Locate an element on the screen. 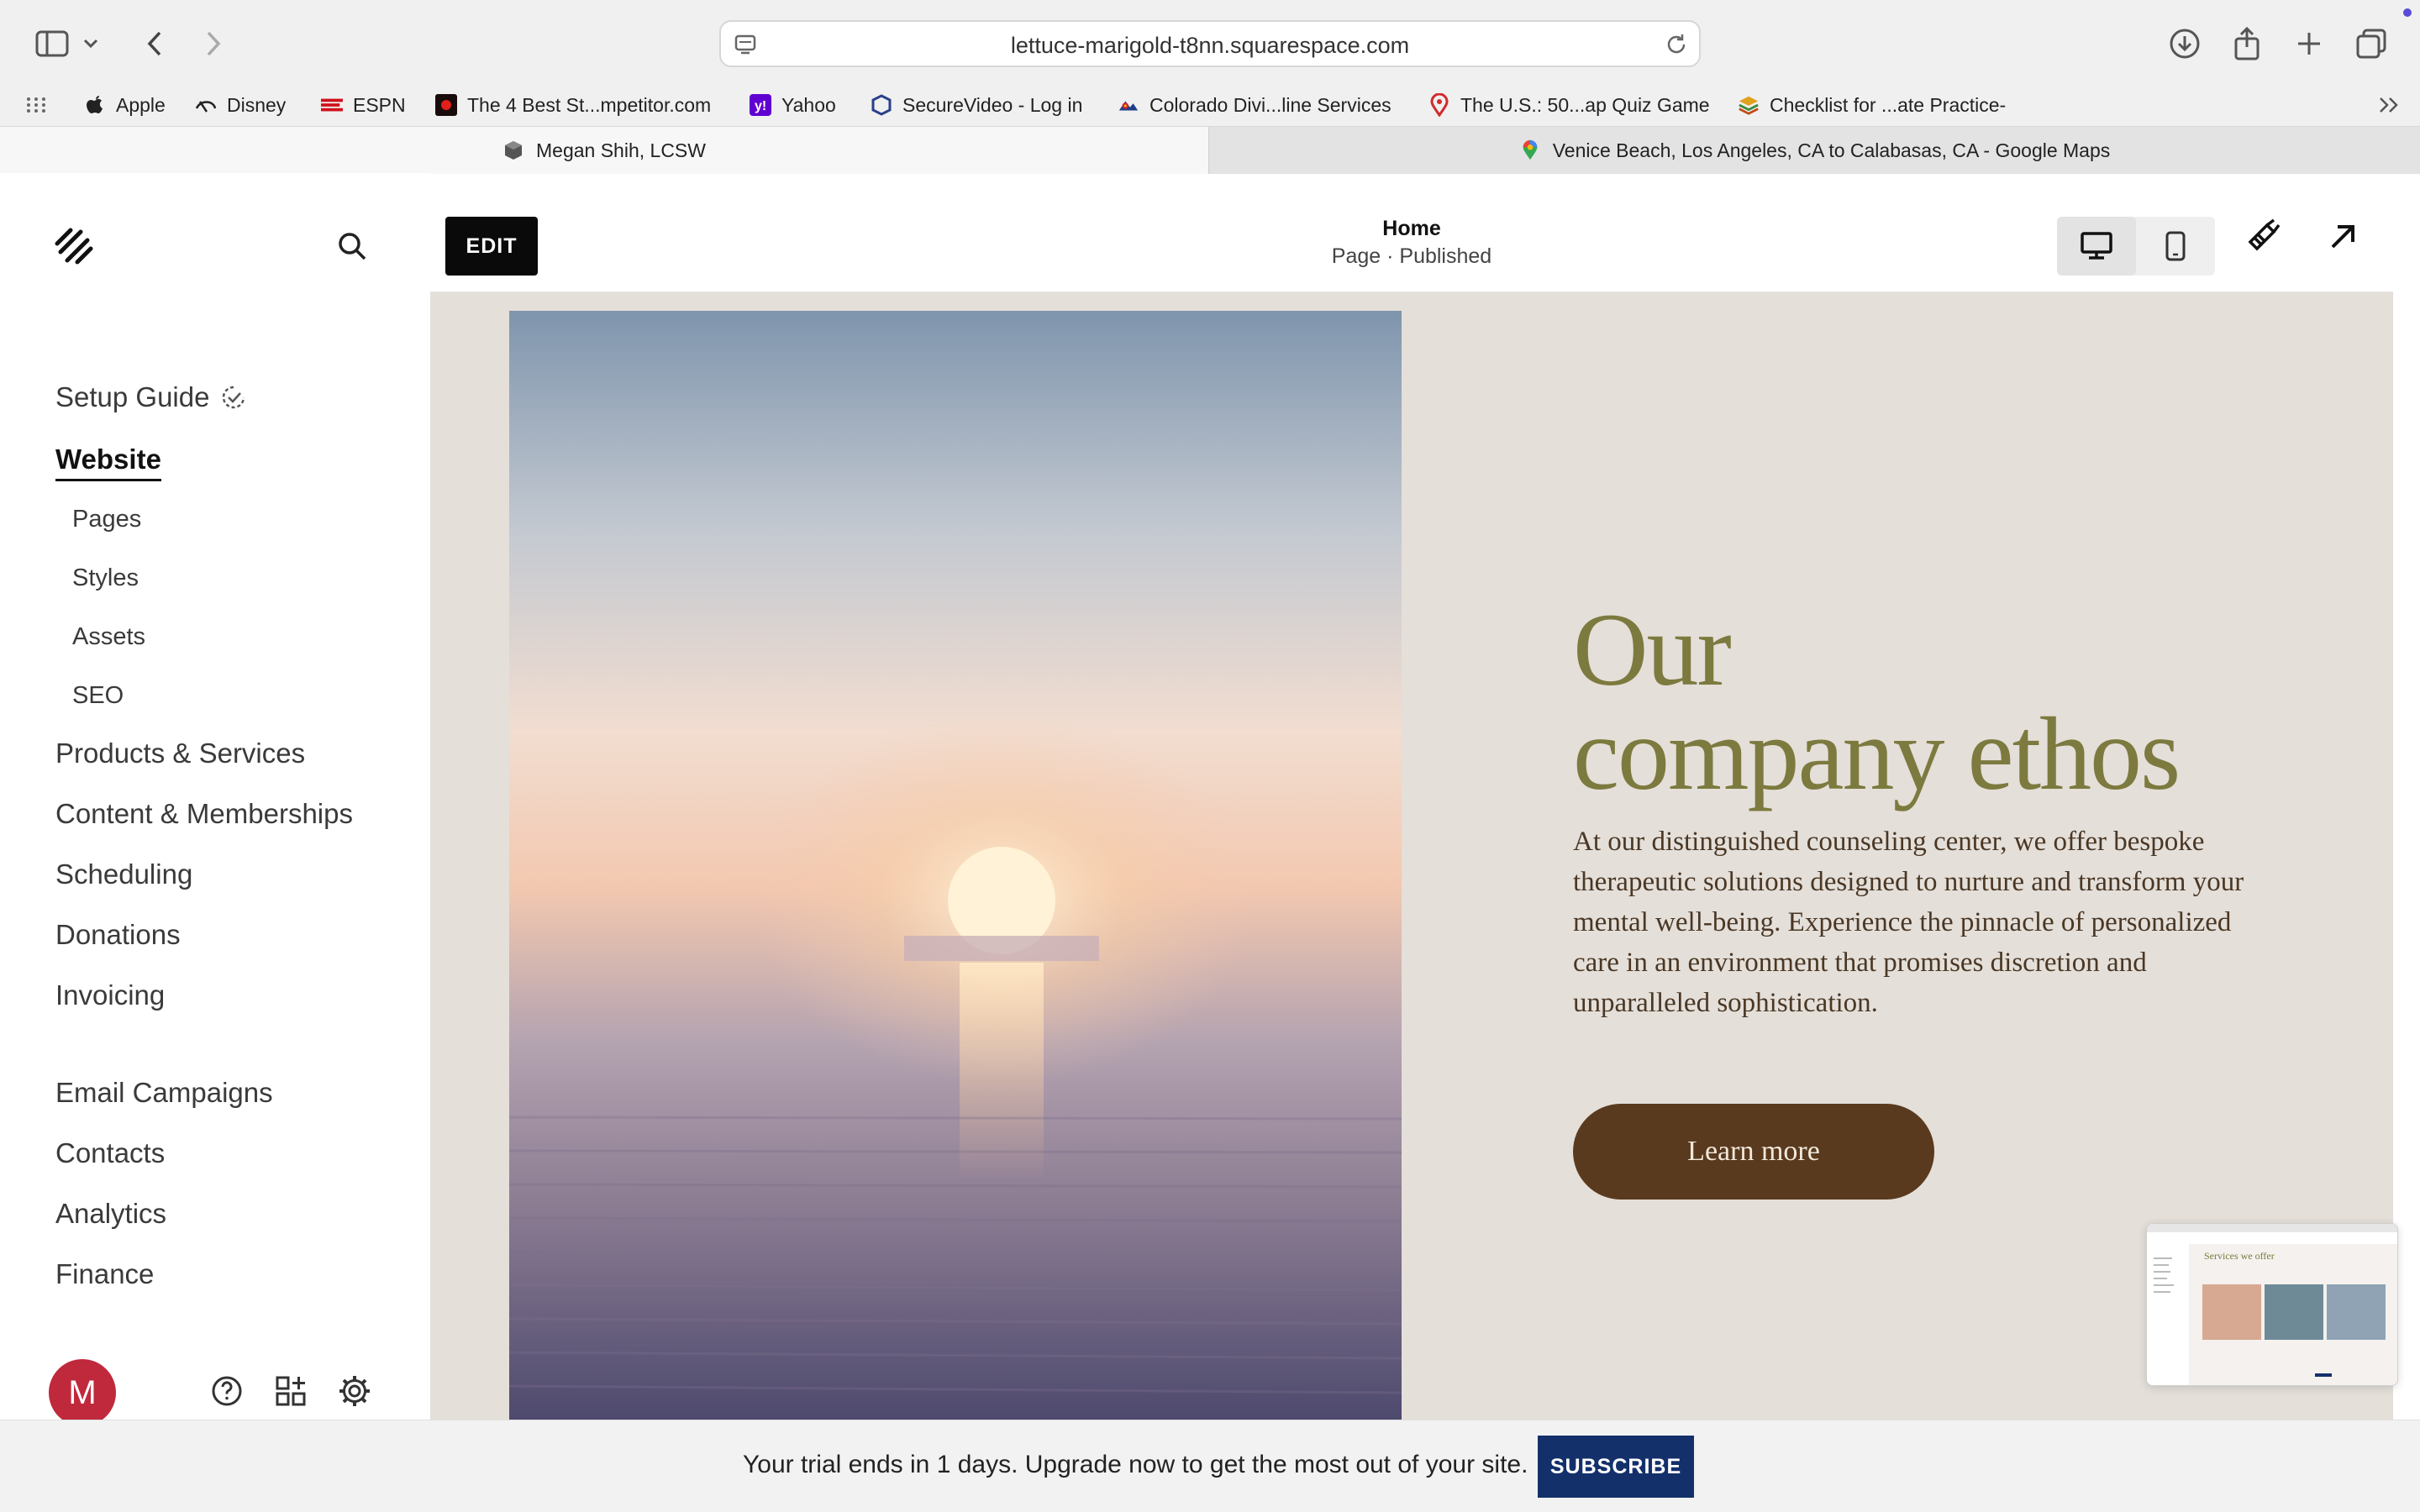 This screenshot has width=2420, height=1512. notification-dot is located at coordinates (2407, 12).